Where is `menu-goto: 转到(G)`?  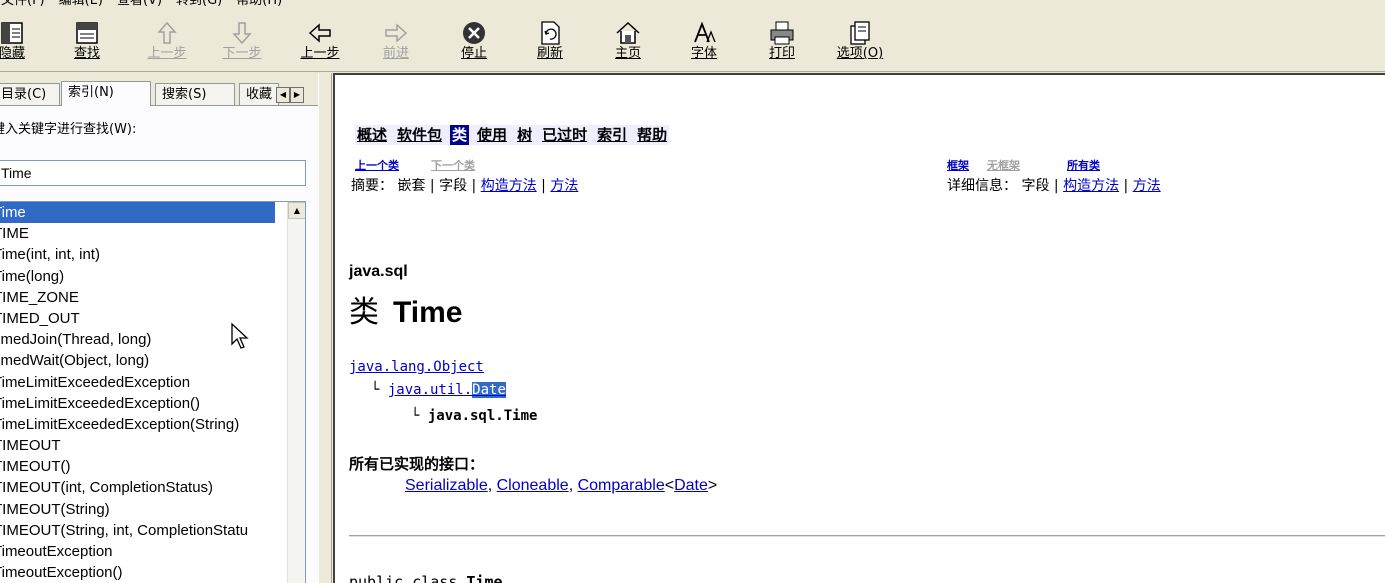 menu-goto: 转到(G) is located at coordinates (199, 5).